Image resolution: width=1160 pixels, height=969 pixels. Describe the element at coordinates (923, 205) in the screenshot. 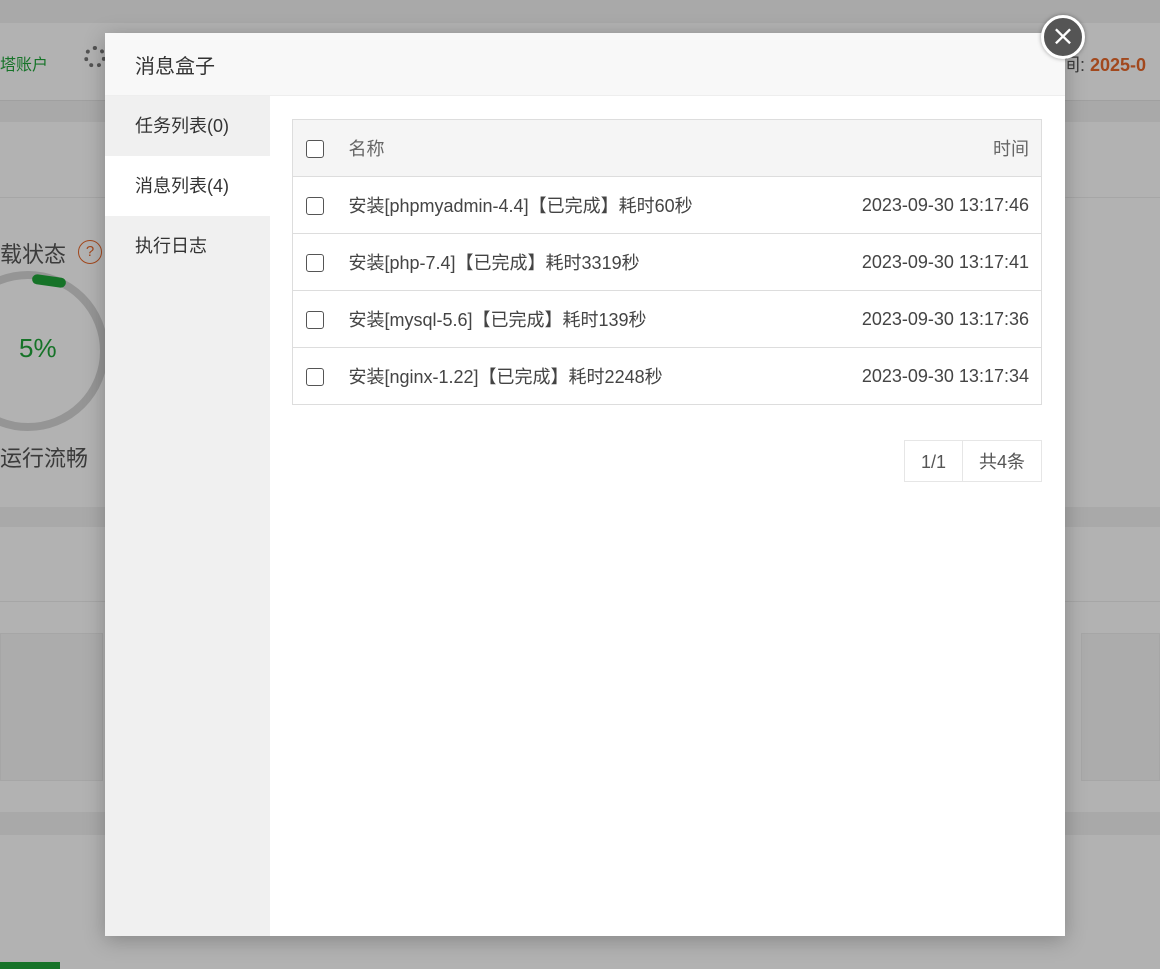

I see `message-time: 2023-09-30 13:17:46` at that location.